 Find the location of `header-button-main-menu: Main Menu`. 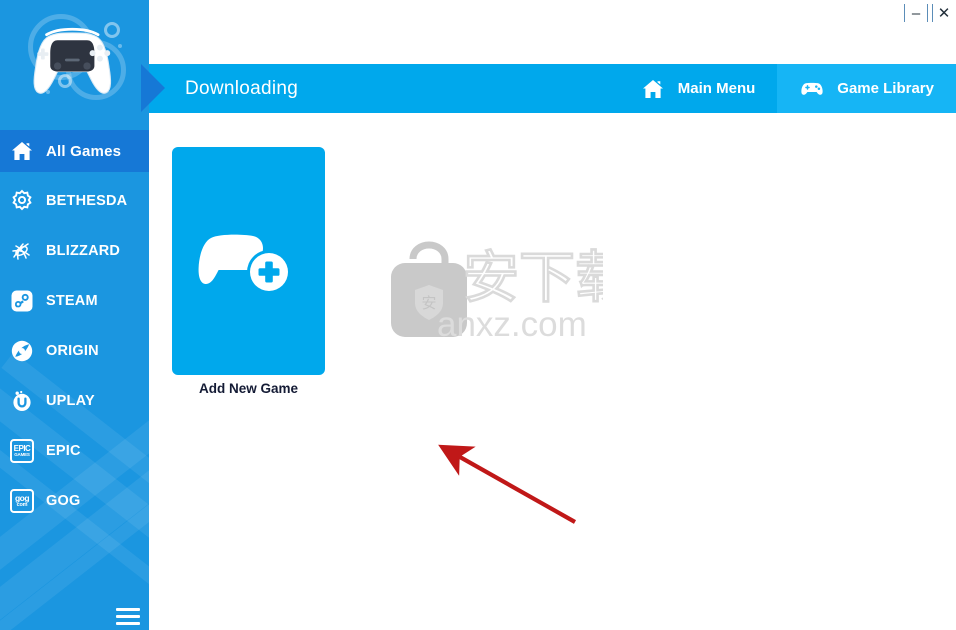

header-button-main-menu: Main Menu is located at coordinates (698, 88).